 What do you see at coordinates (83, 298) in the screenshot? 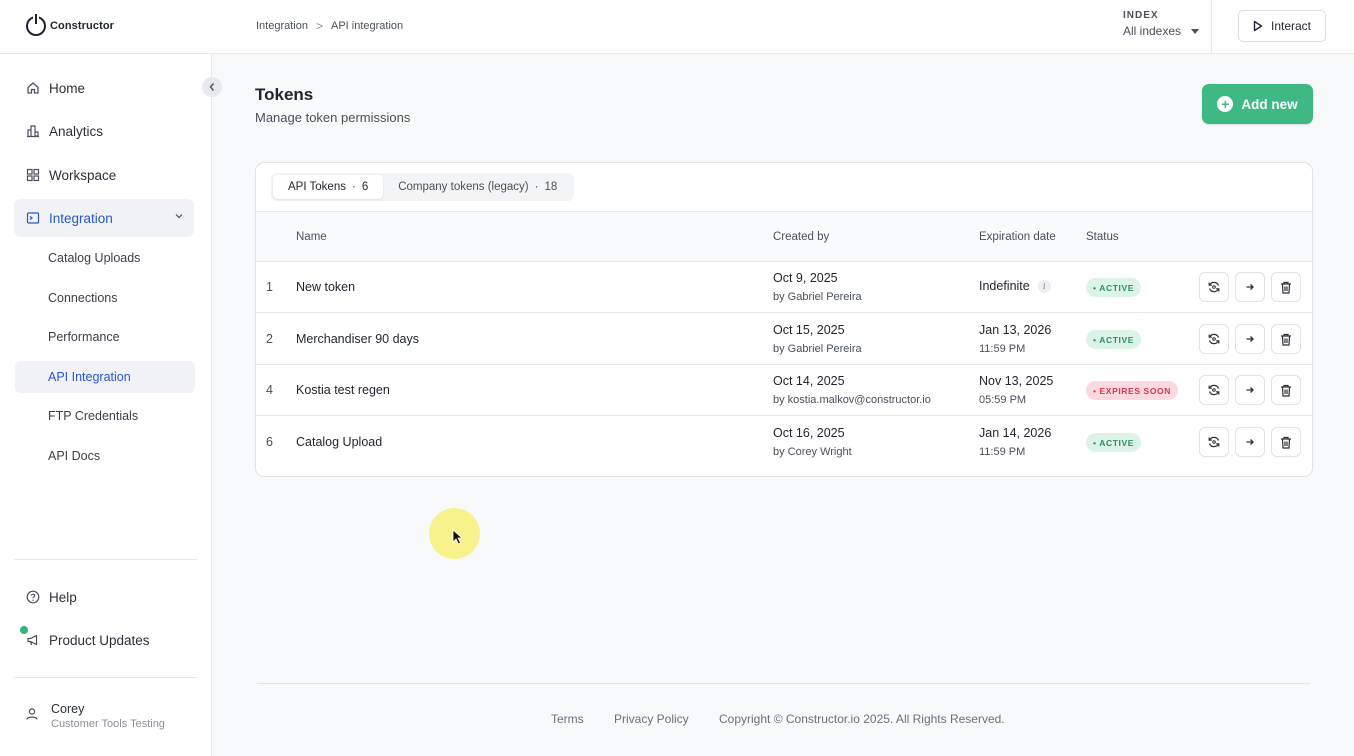
I see `sidebar-subitem-label: Connections` at bounding box center [83, 298].